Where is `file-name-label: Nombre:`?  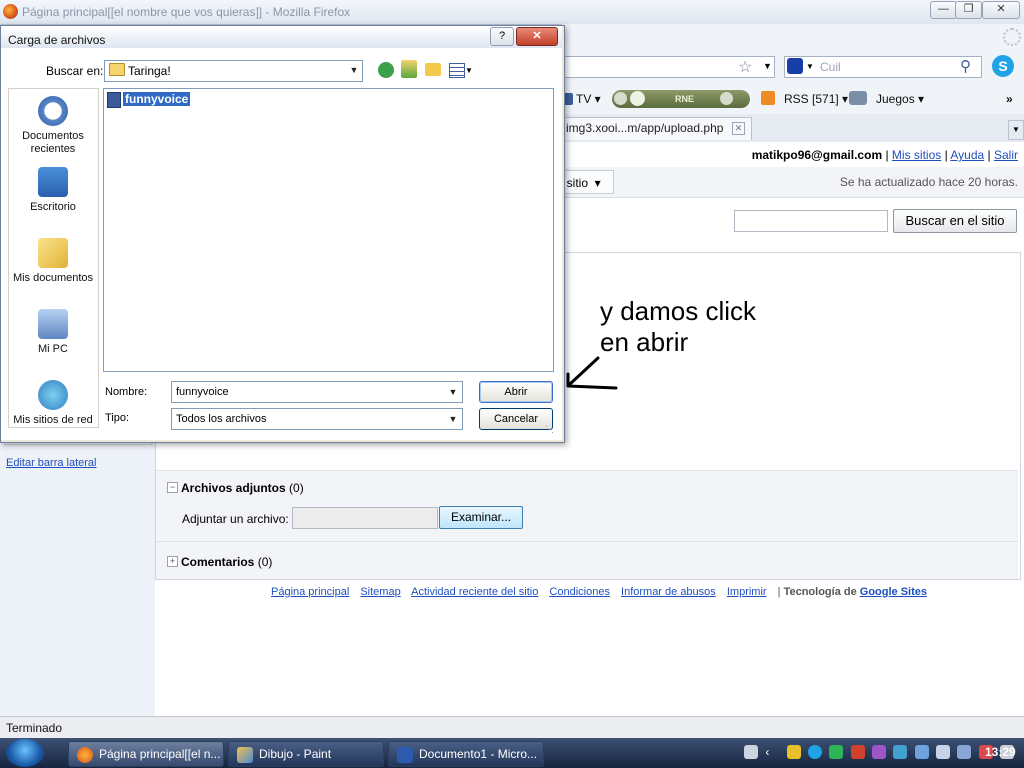 file-name-label: Nombre: is located at coordinates (126, 392).